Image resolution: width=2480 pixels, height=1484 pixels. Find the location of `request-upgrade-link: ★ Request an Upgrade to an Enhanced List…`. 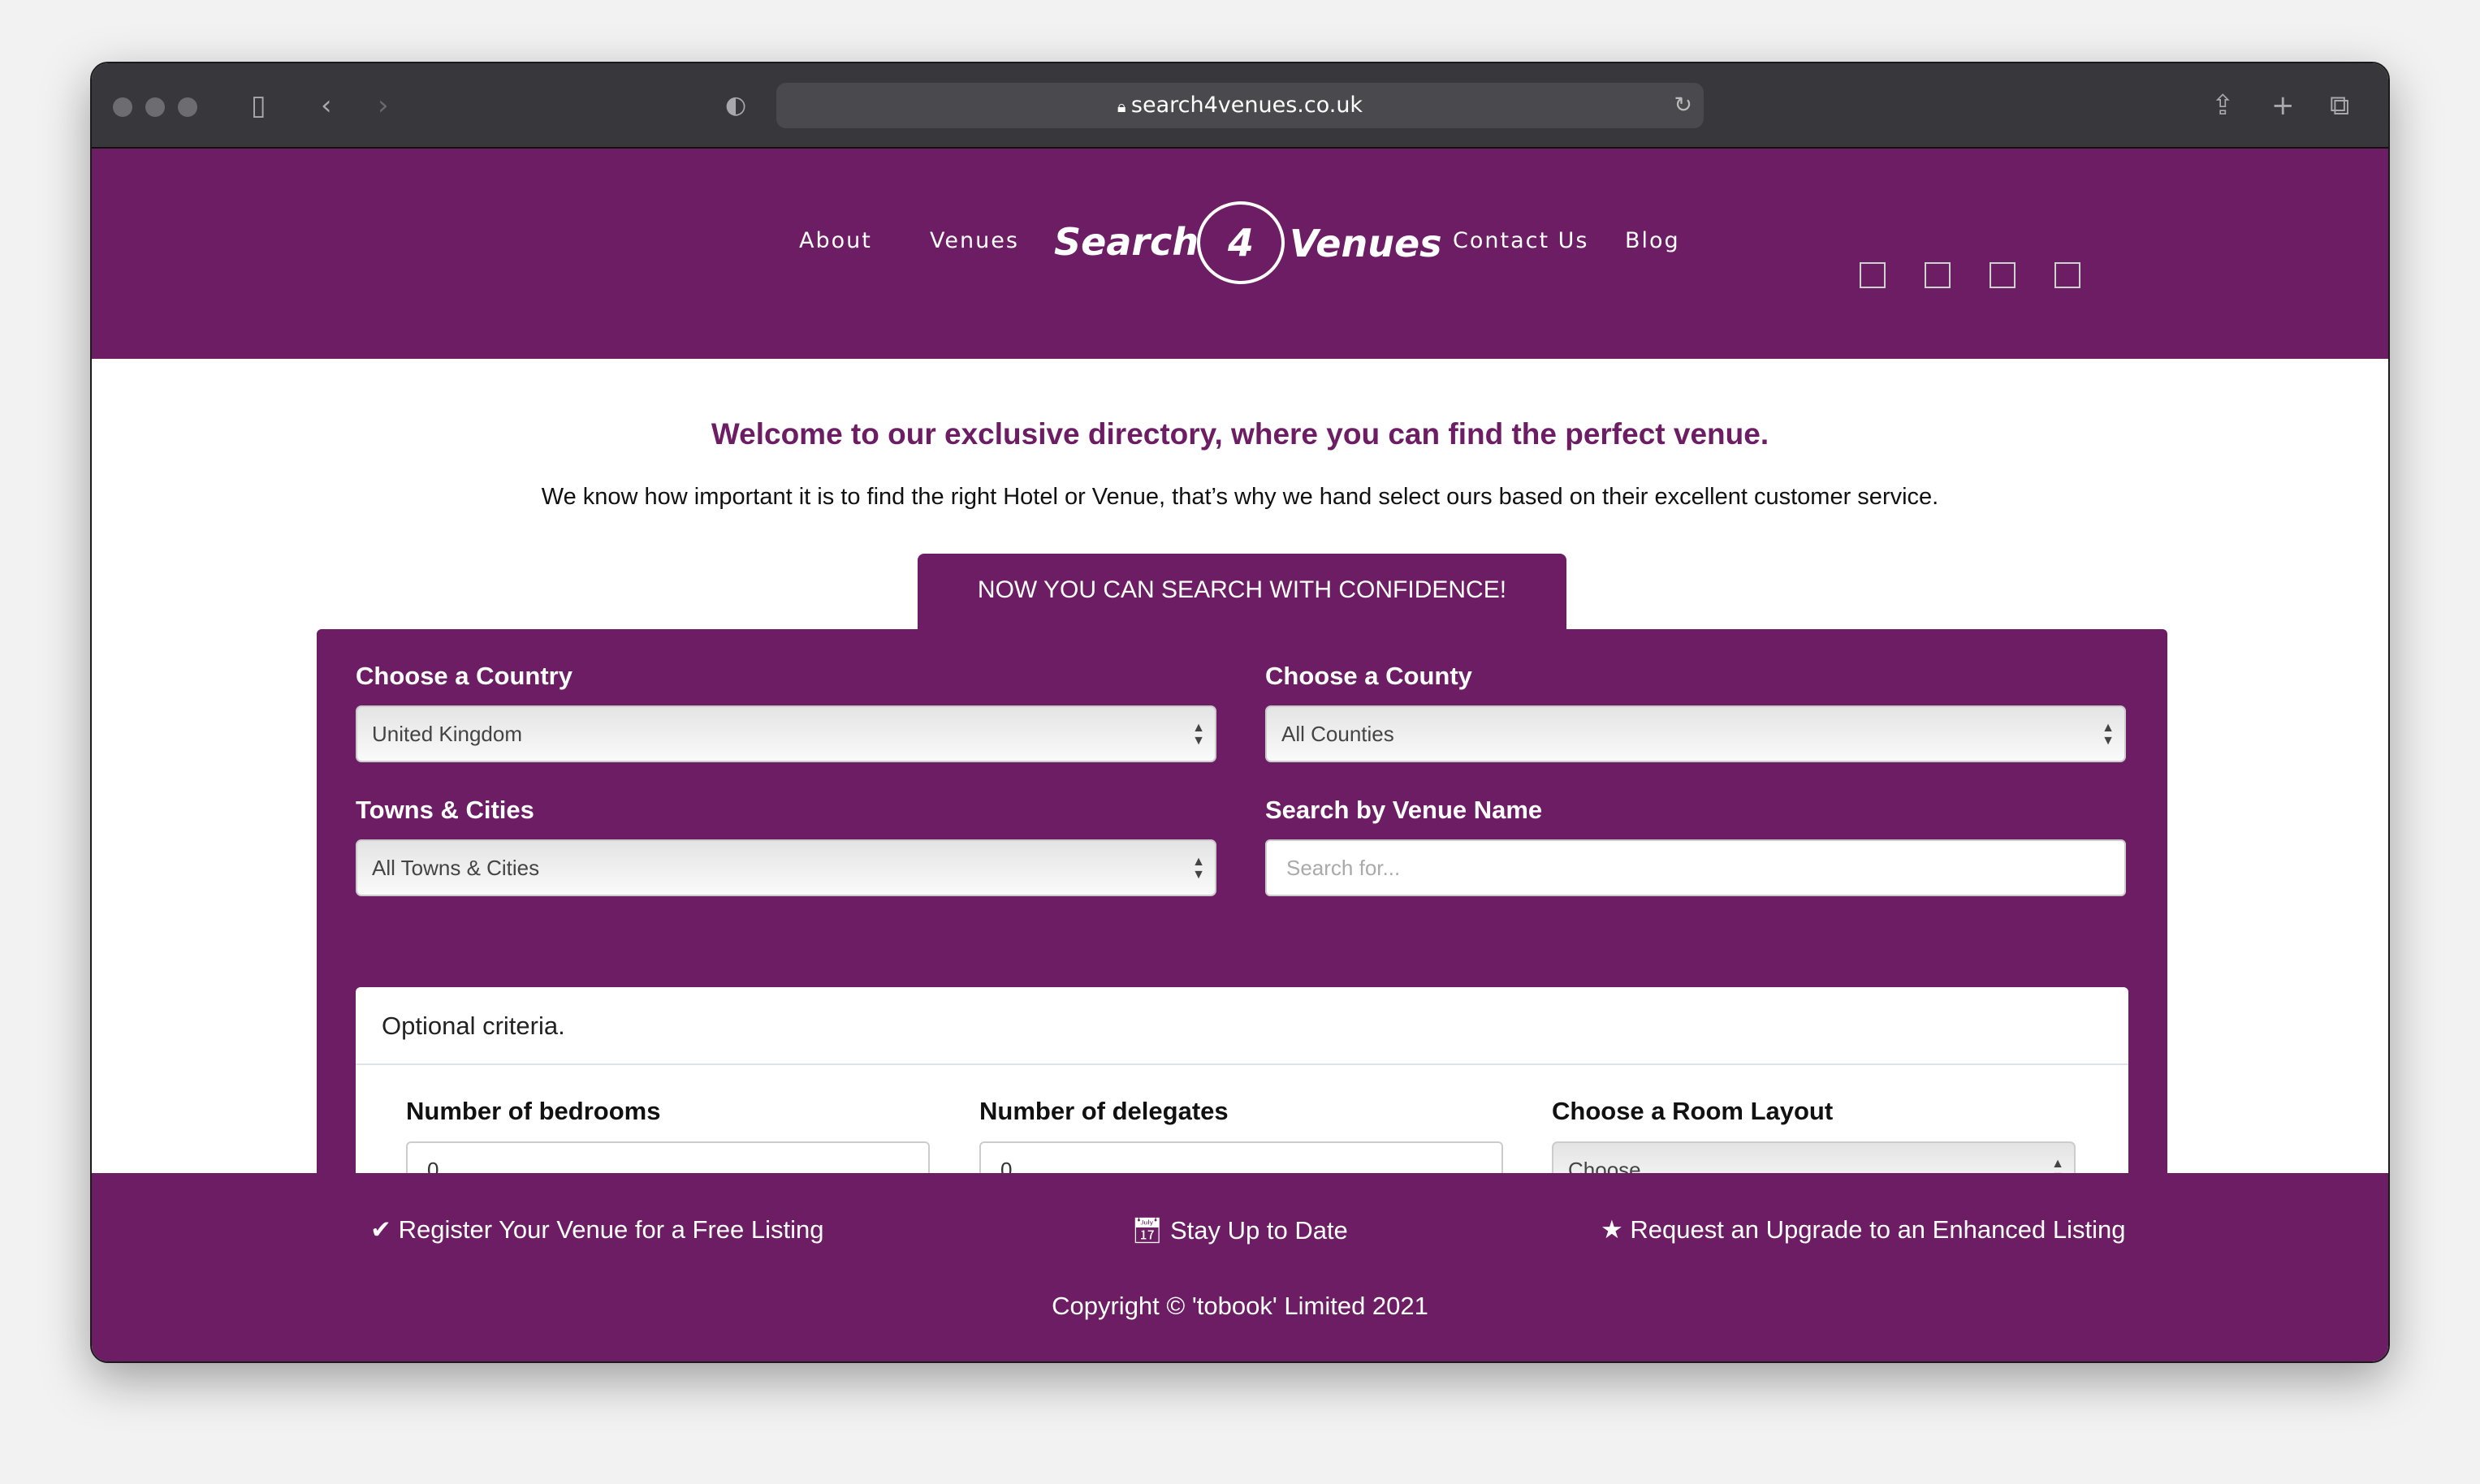

request-upgrade-link: ★ Request an Upgrade to an Enhanced List… is located at coordinates (1863, 1230).